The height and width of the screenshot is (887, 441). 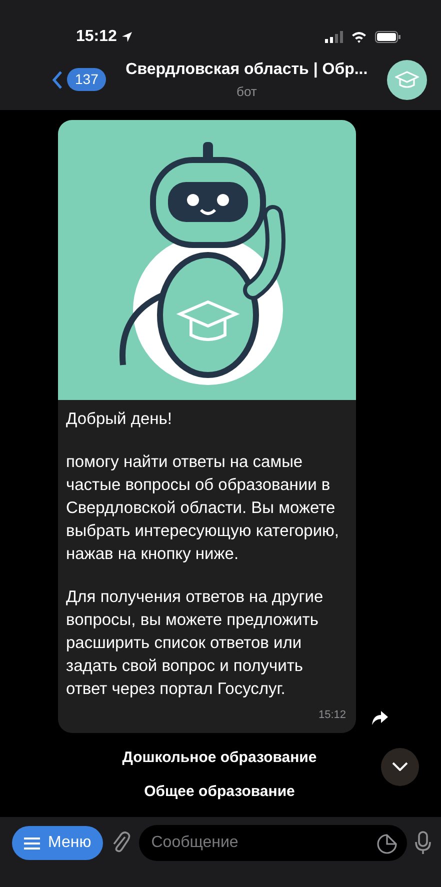 What do you see at coordinates (32, 843) in the screenshot?
I see `menu-icon` at bounding box center [32, 843].